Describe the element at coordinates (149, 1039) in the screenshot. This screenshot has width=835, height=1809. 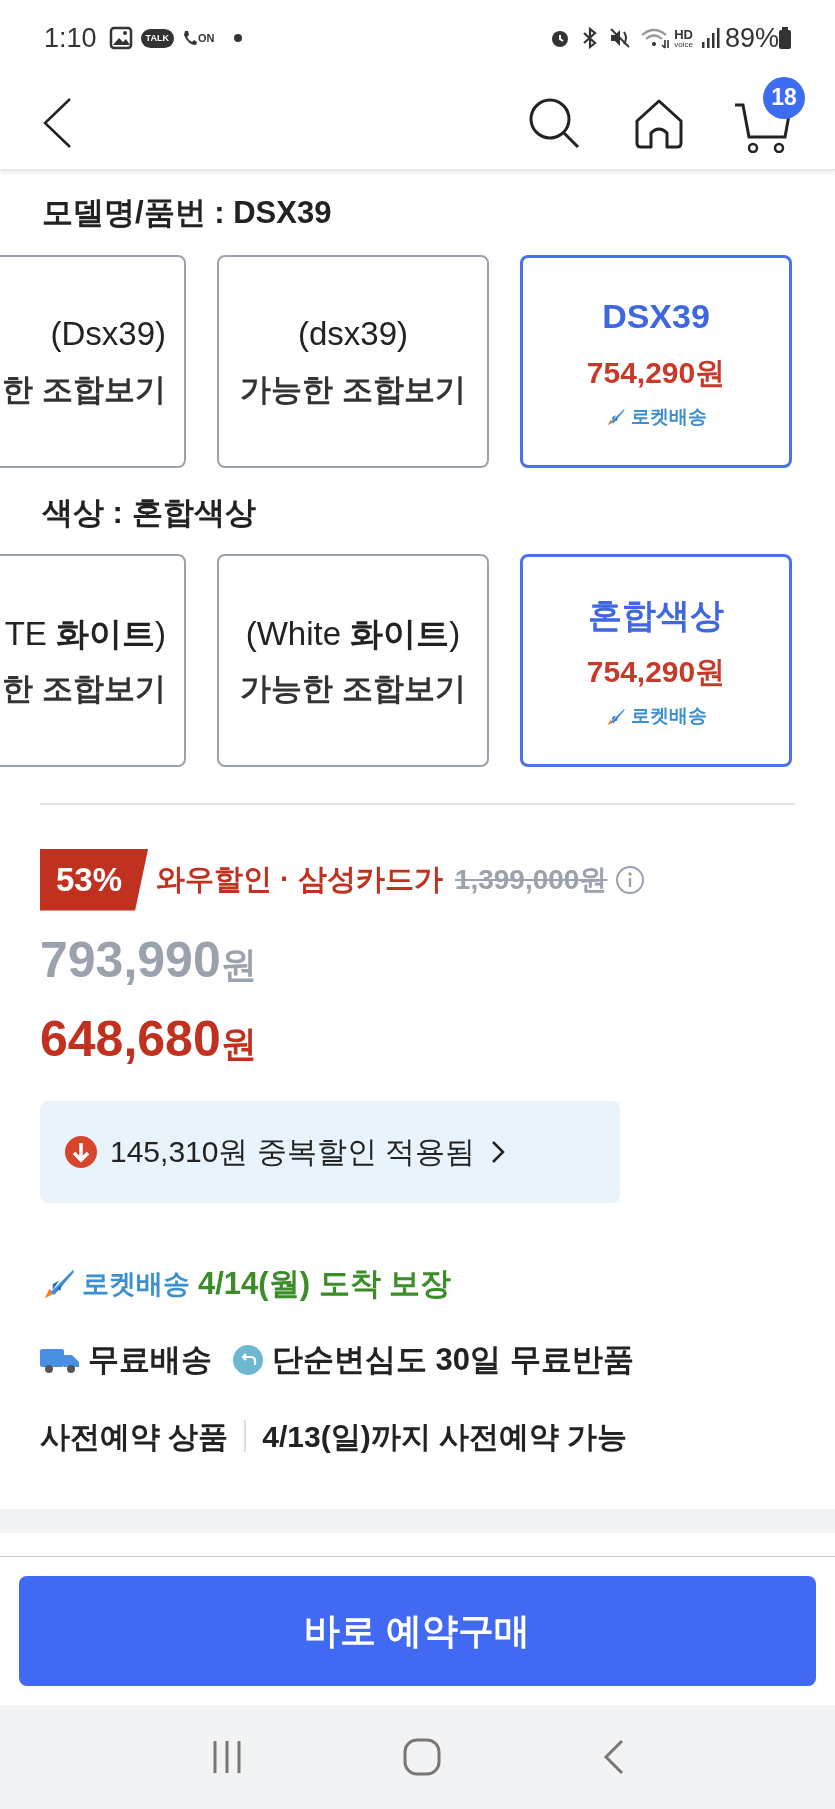
I see `card-price: 648,680원` at that location.